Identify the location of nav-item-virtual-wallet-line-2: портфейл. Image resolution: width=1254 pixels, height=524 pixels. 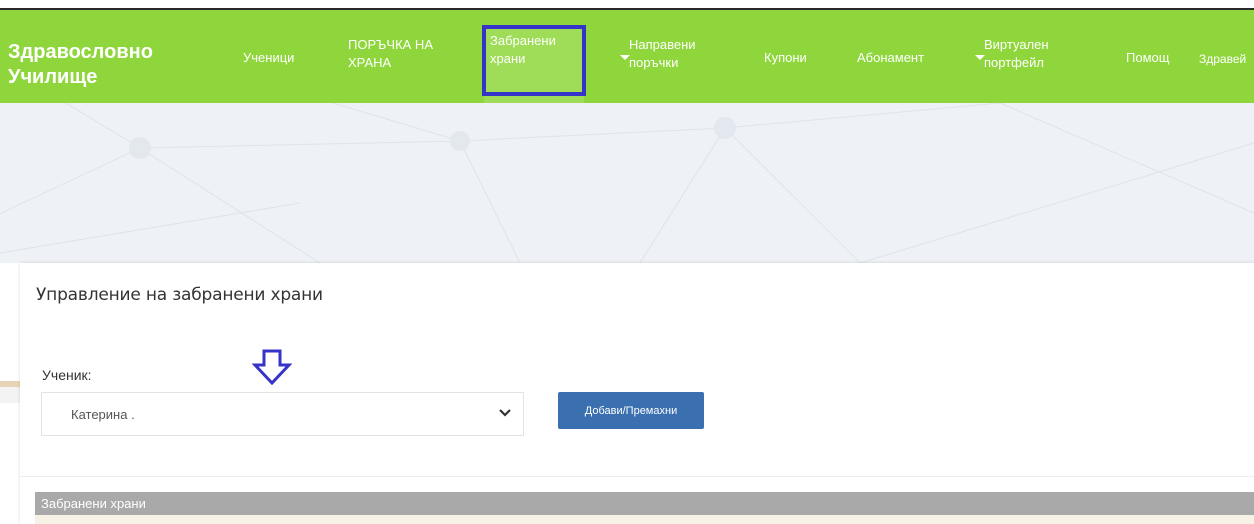
(1014, 62).